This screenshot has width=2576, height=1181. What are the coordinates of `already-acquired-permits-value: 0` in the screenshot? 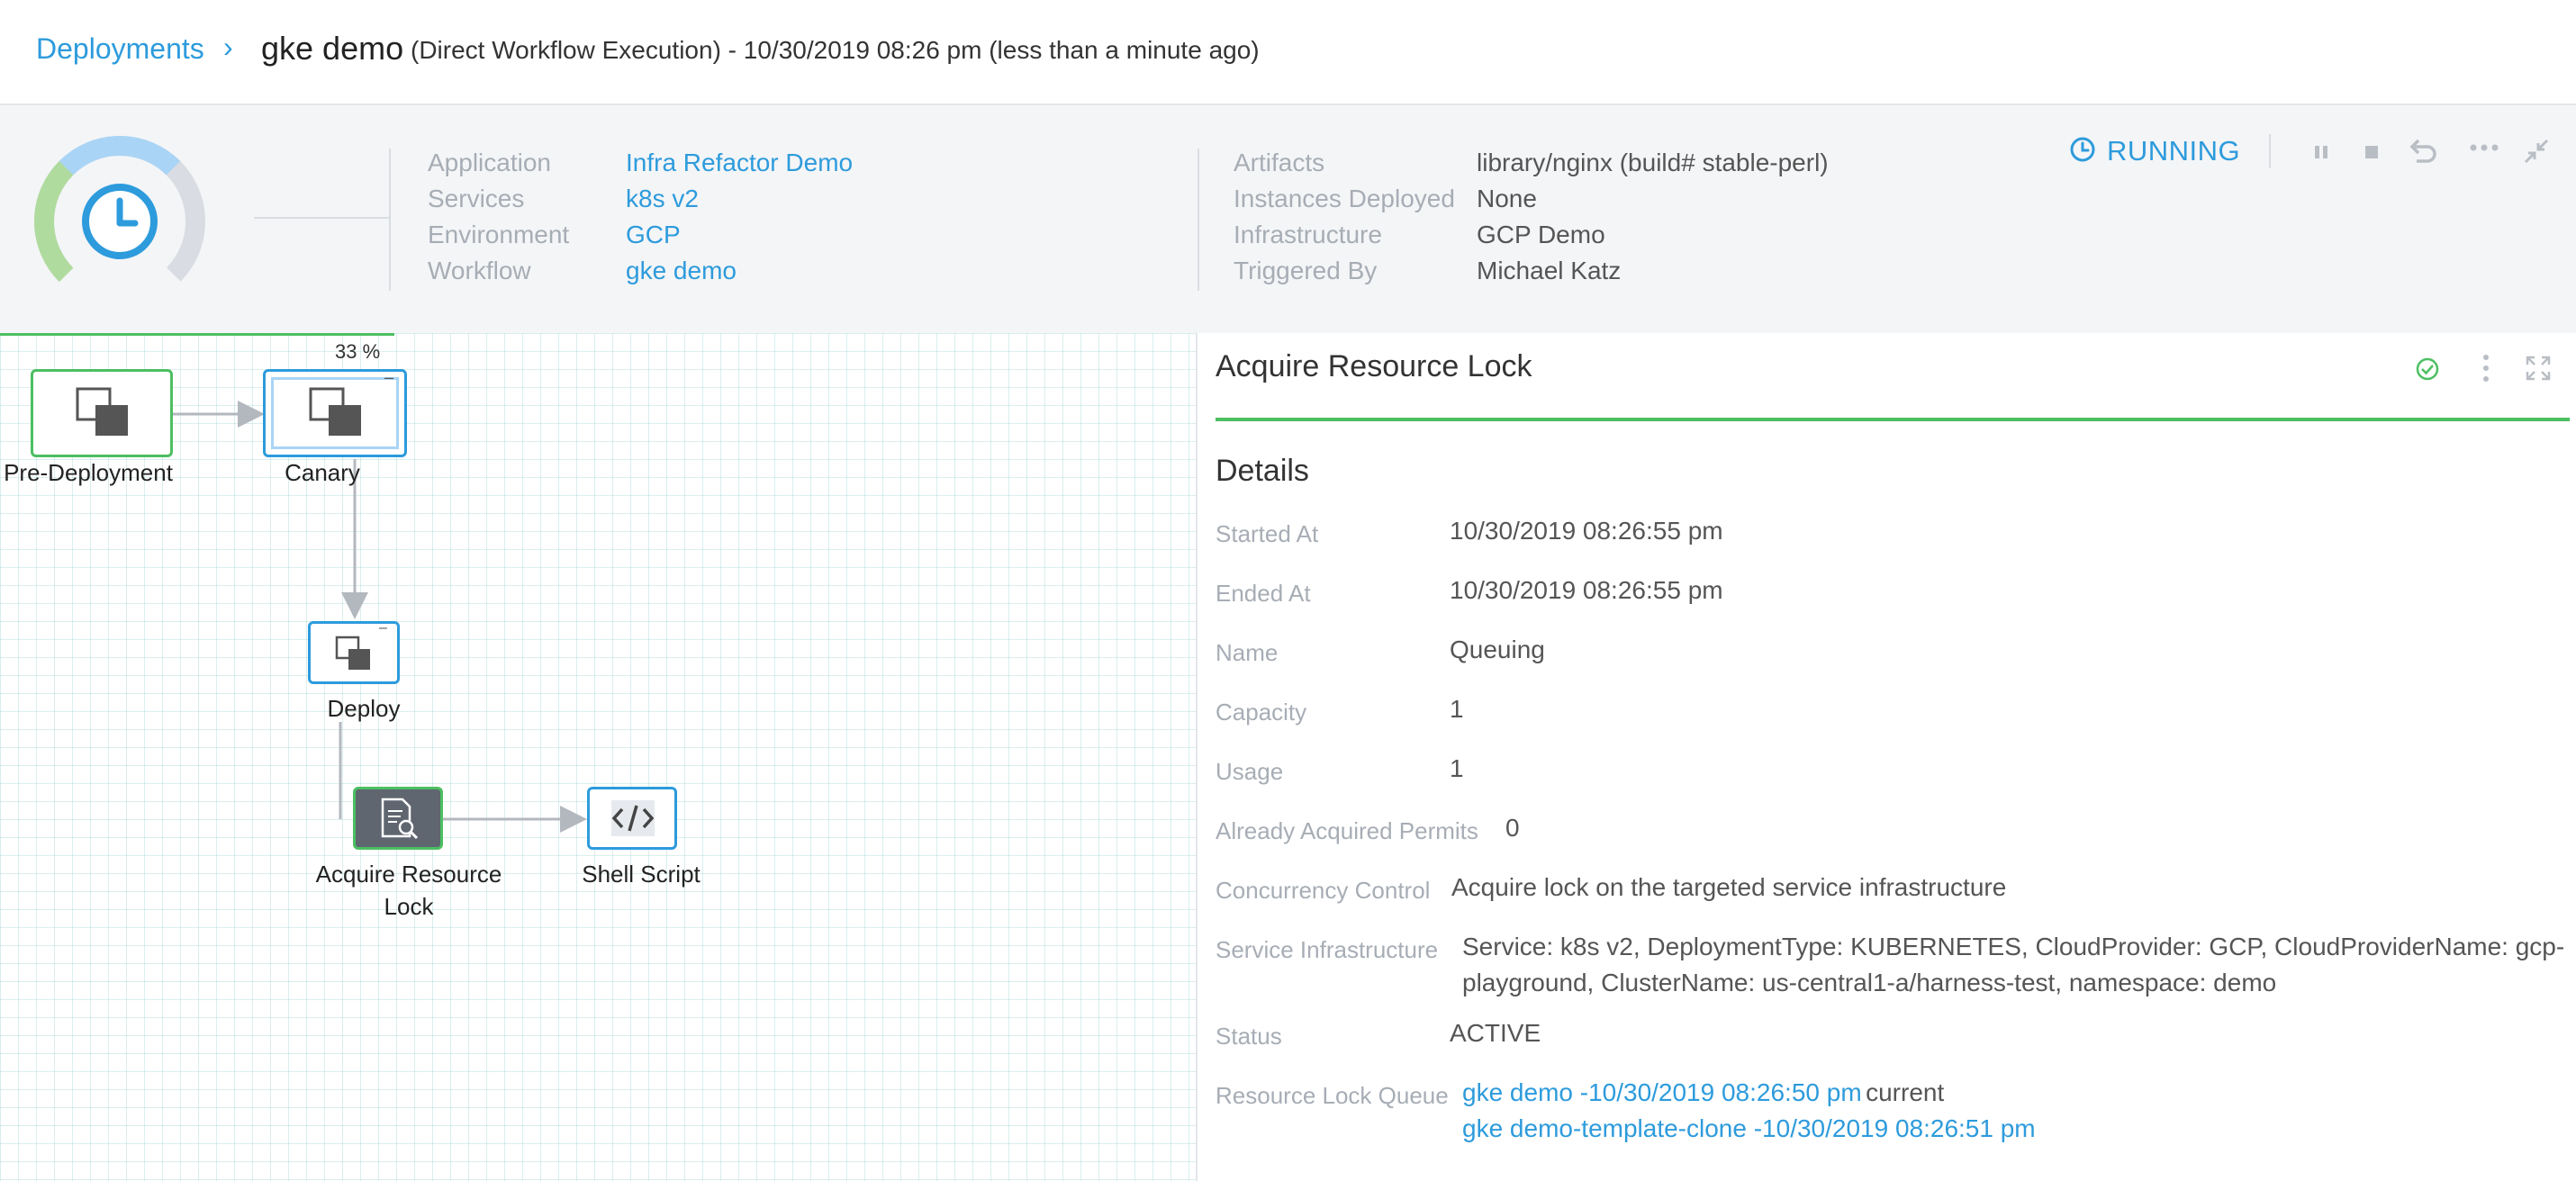 It's located at (1512, 828).